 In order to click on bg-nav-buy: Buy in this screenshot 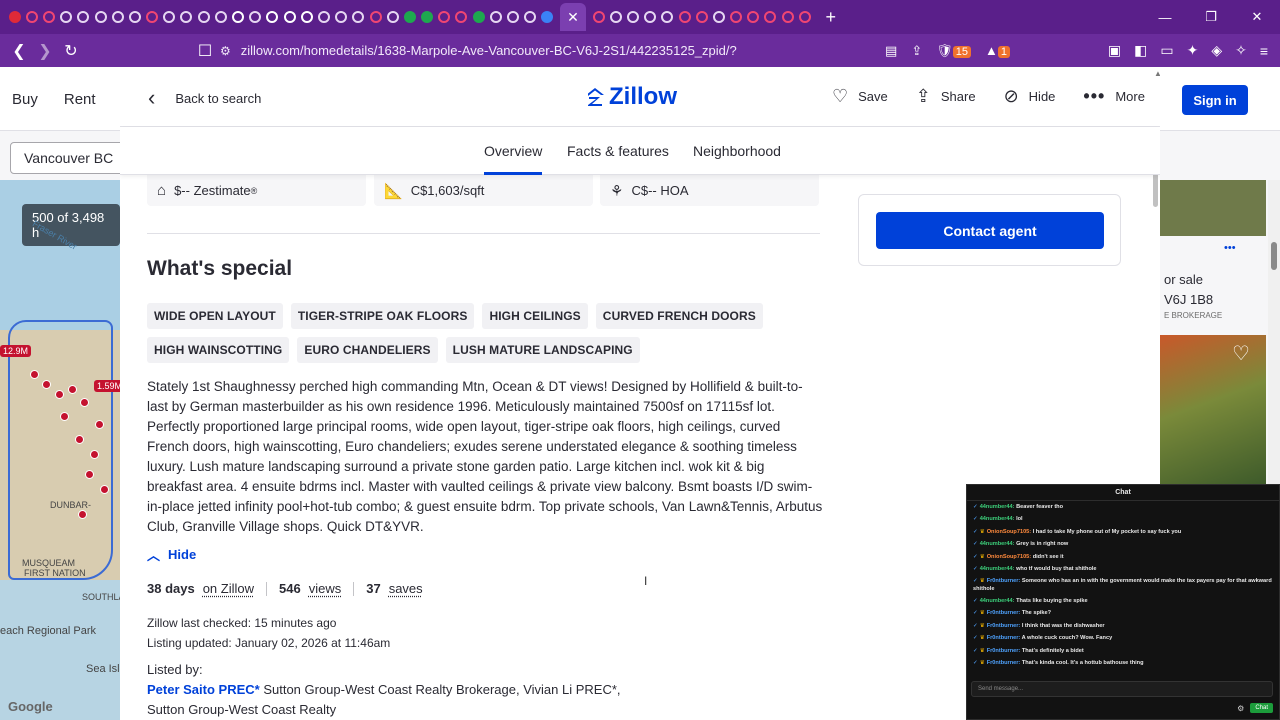, I will do `click(25, 99)`.